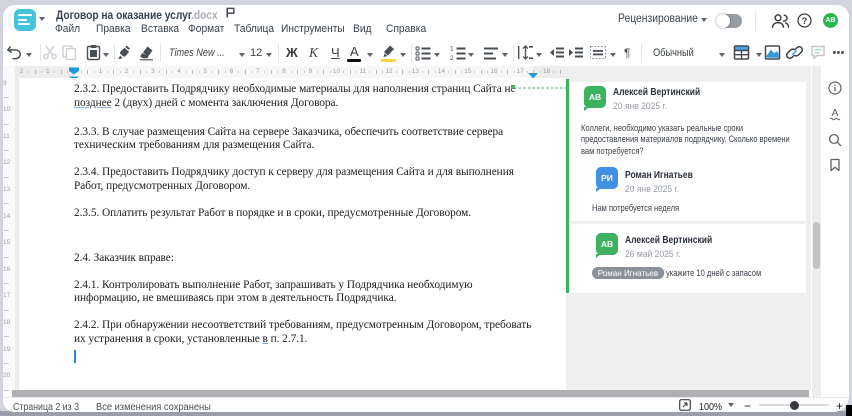 This screenshot has height=416, width=852. Describe the element at coordinates (452, 58) in the screenshot. I see `svg-text: 2` at that location.